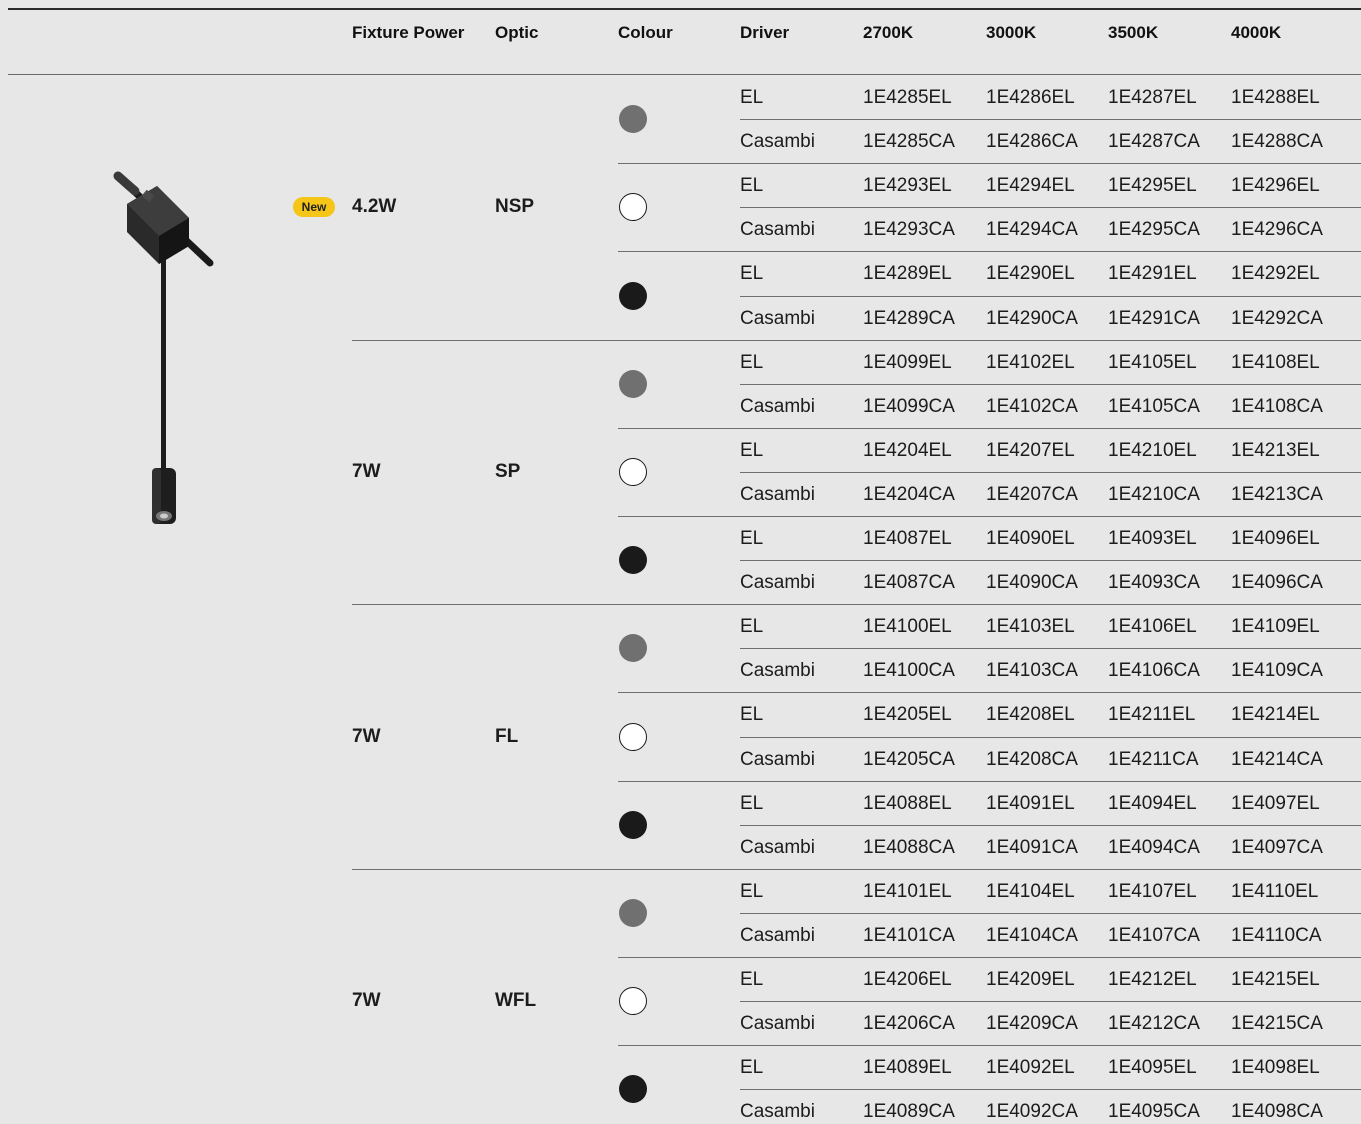 This screenshot has width=1361, height=1124. What do you see at coordinates (1152, 1068) in the screenshot?
I see `product-code-cell: 1E4095EL` at bounding box center [1152, 1068].